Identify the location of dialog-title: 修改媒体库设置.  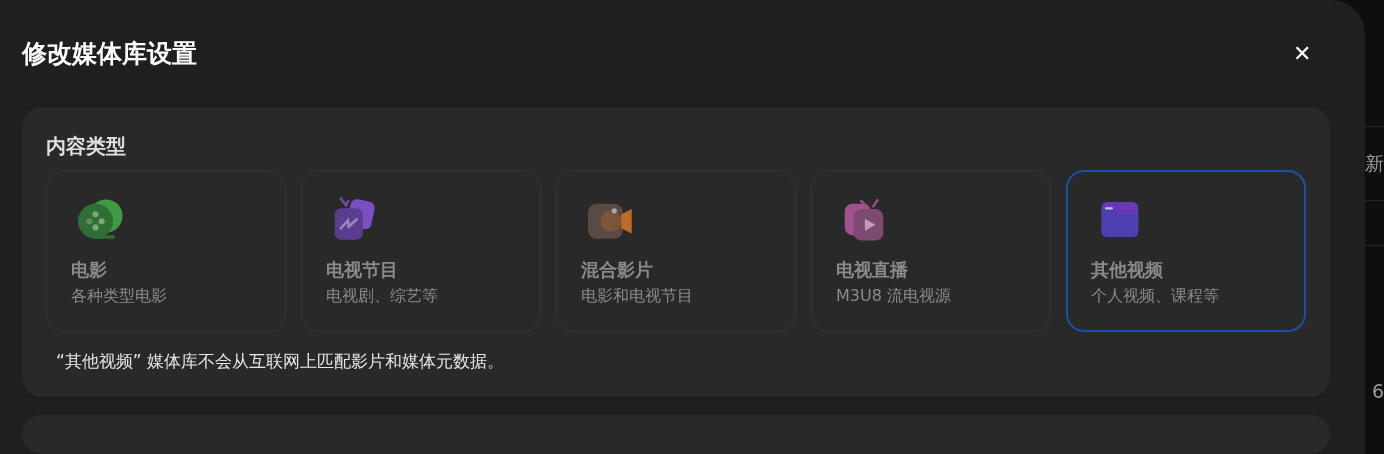
(109, 54).